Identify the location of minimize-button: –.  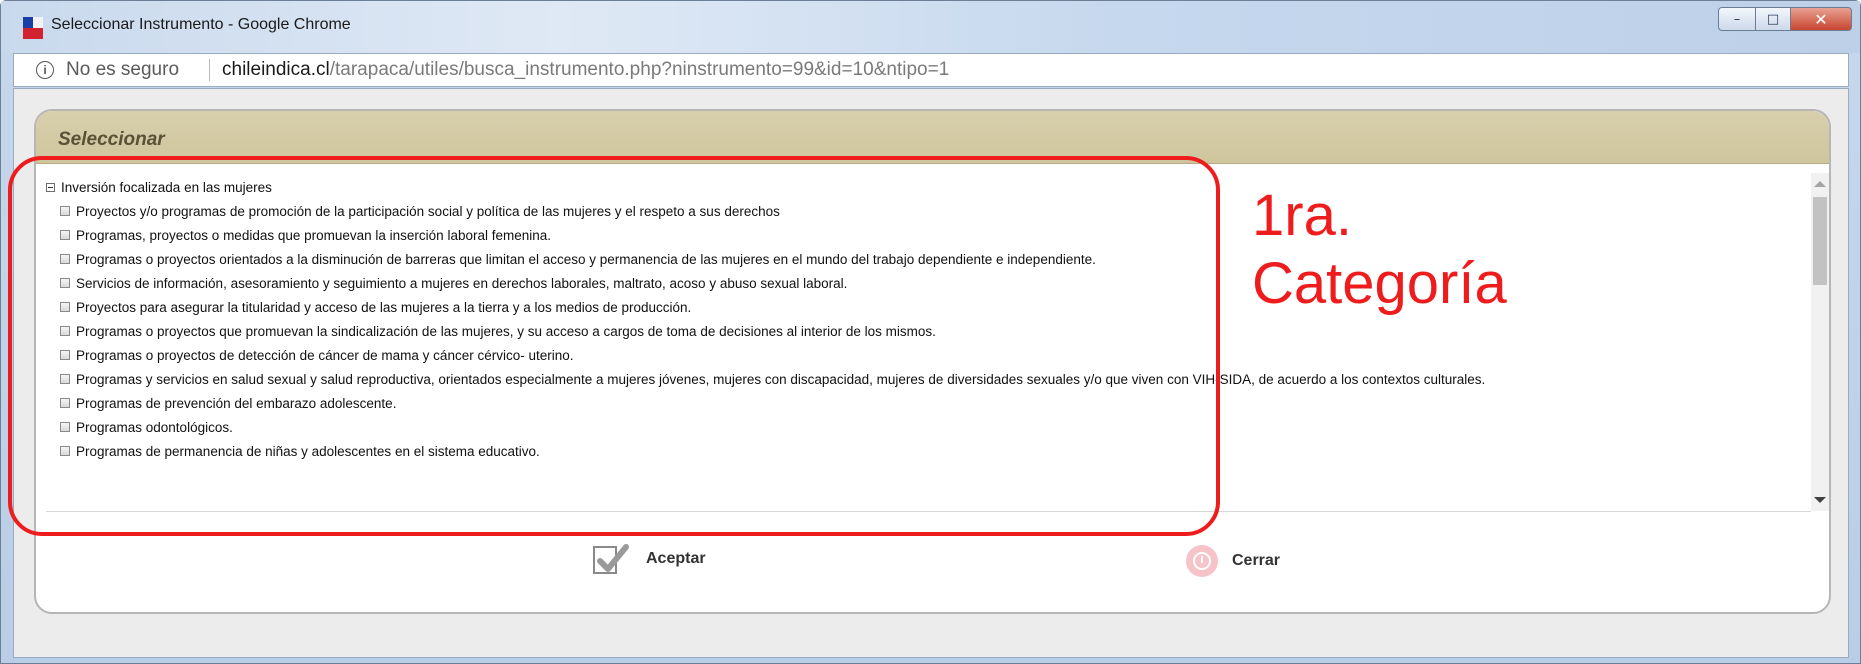
(1737, 19).